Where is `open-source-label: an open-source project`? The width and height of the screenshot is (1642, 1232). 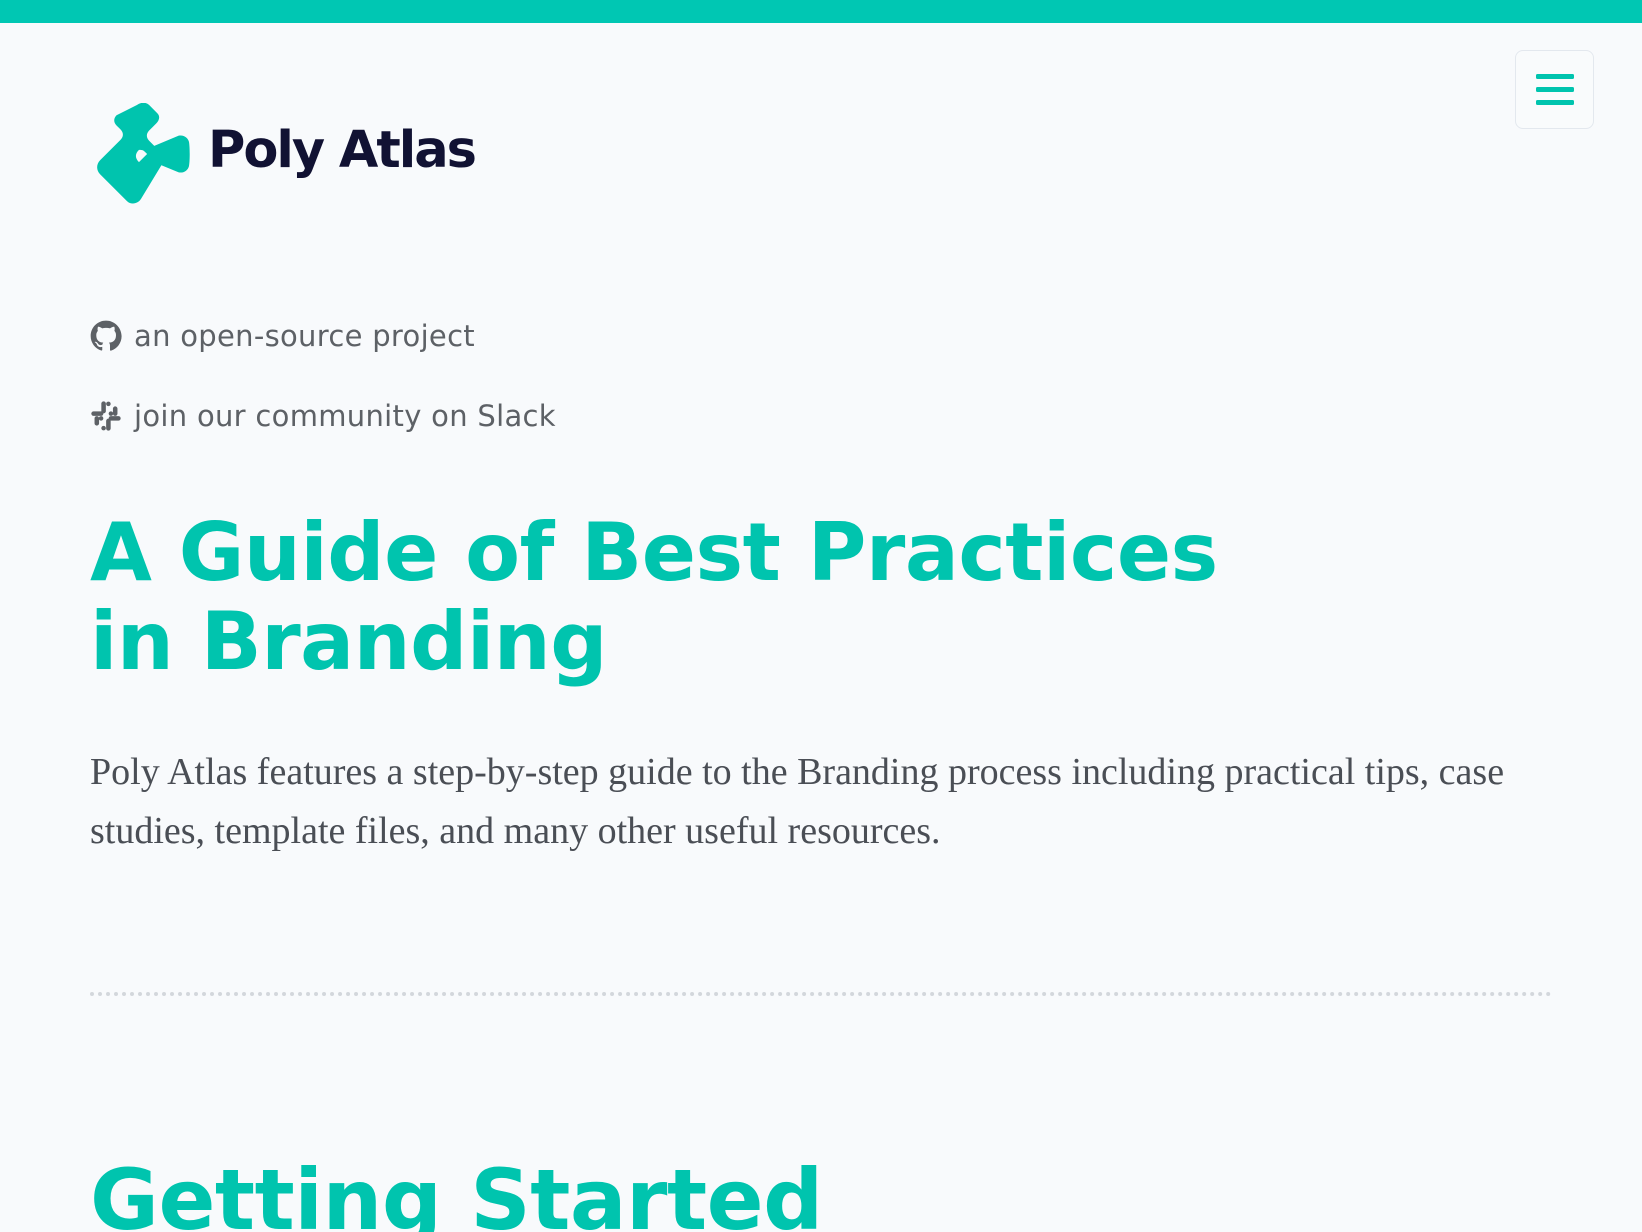
open-source-label: an open-source project is located at coordinates (304, 336).